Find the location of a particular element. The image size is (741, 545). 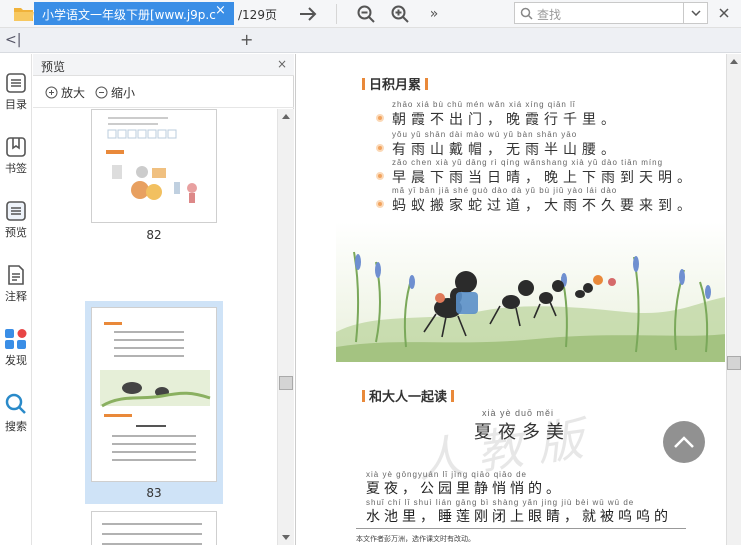

nav-label: 预览 is located at coordinates (16, 232).